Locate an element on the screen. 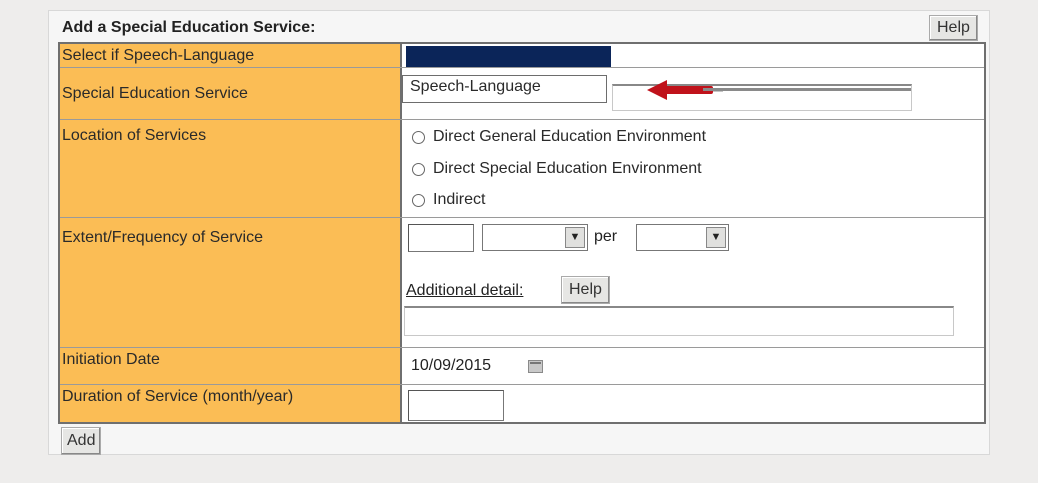  frequency-period-select: ▼ is located at coordinates (682, 237).